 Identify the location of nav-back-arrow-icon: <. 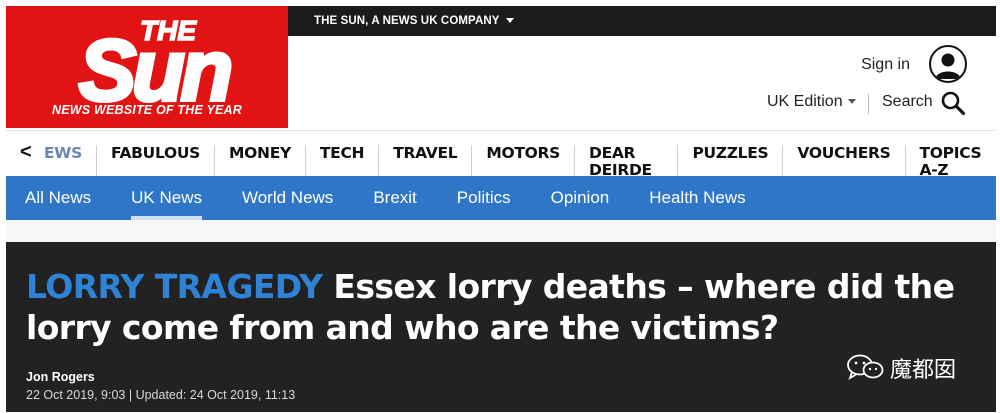
(26, 152).